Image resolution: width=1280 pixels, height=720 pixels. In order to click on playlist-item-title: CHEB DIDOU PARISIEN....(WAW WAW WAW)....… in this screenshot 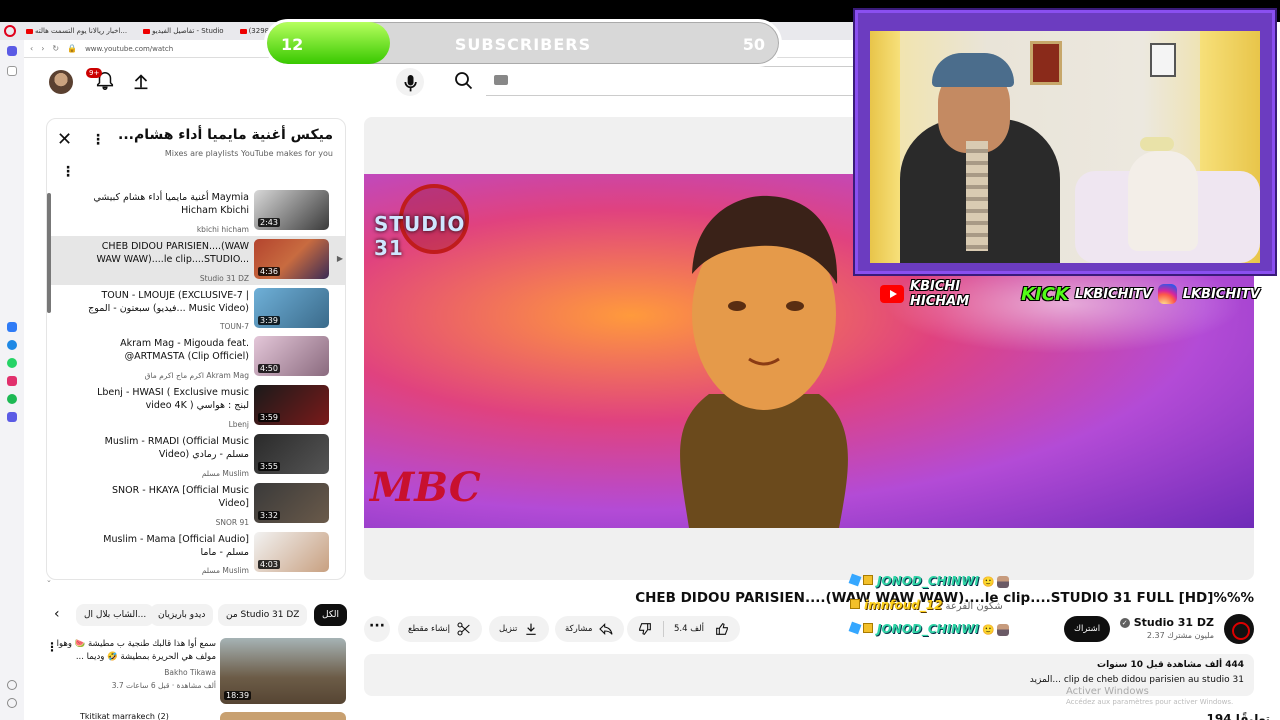, I will do `click(172, 252)`.